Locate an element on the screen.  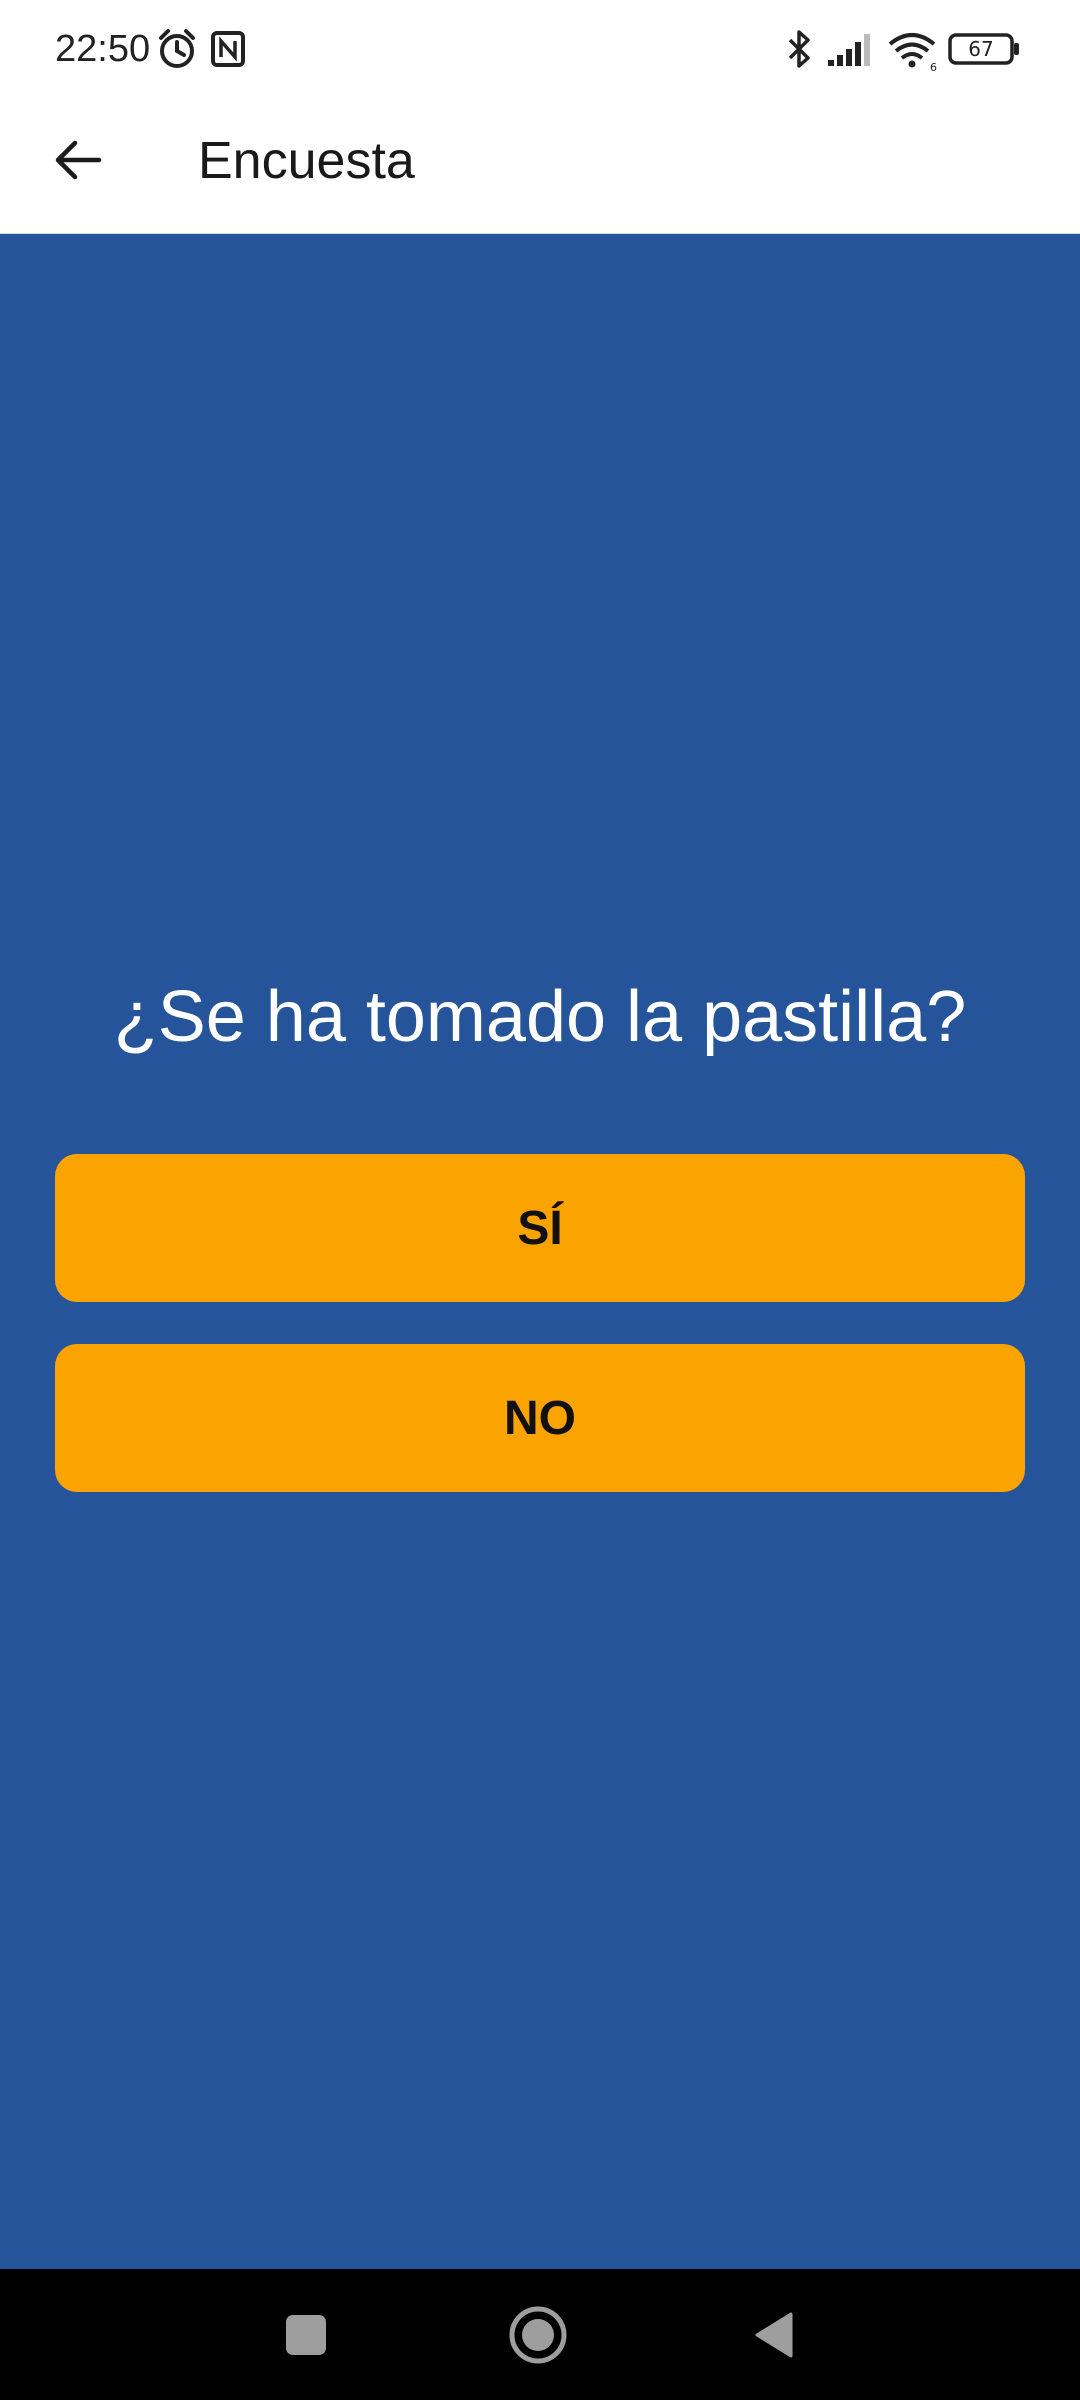
recents-button is located at coordinates (306, 2335).